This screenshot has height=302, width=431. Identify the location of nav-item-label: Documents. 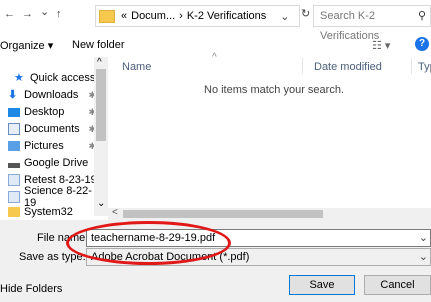
(52, 129).